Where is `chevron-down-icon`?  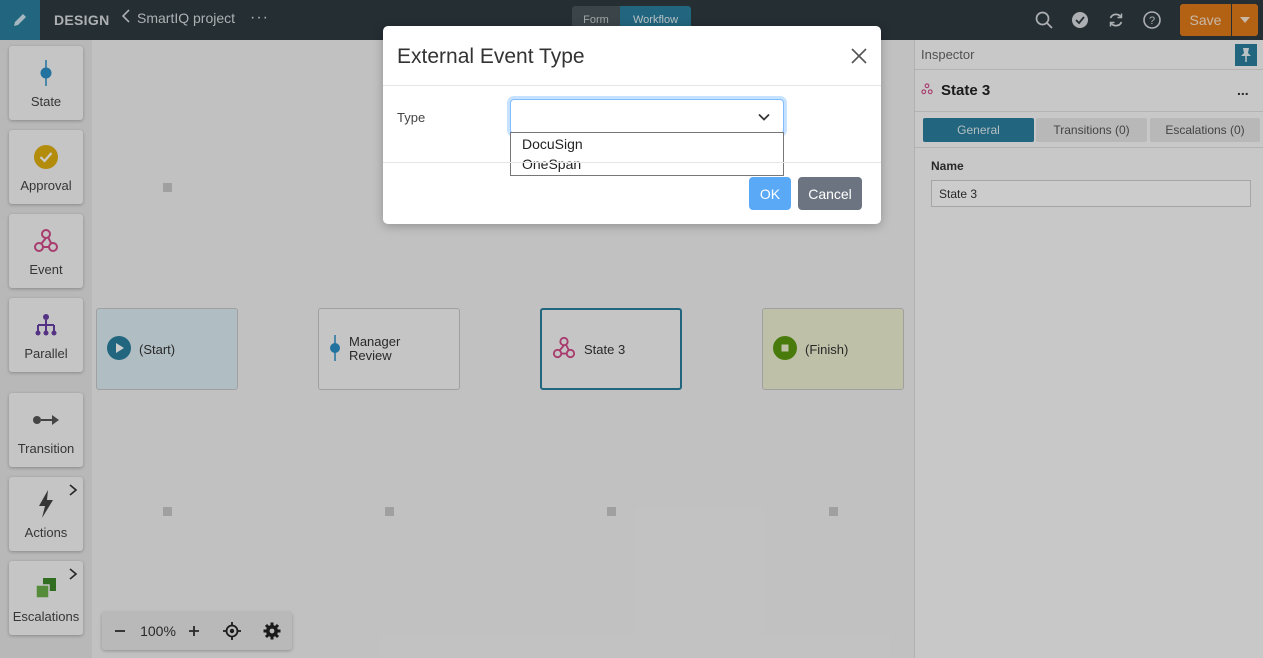 chevron-down-icon is located at coordinates (764, 117).